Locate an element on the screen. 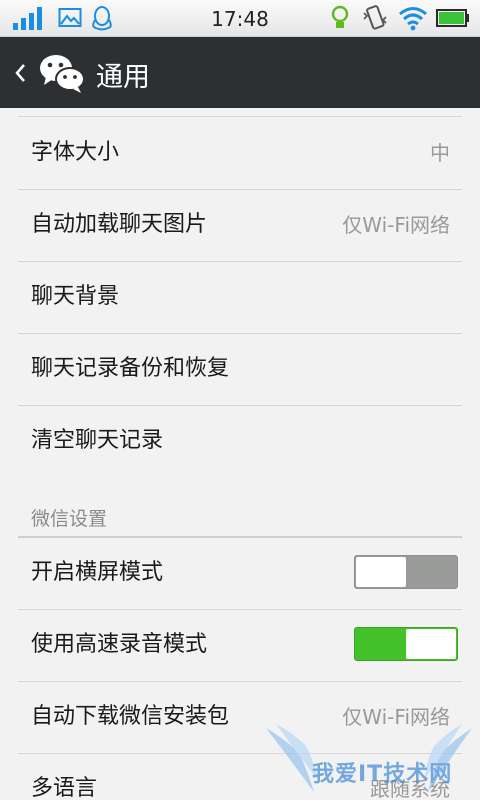 This screenshot has width=480, height=800. landscape-mode-toggle is located at coordinates (406, 572).